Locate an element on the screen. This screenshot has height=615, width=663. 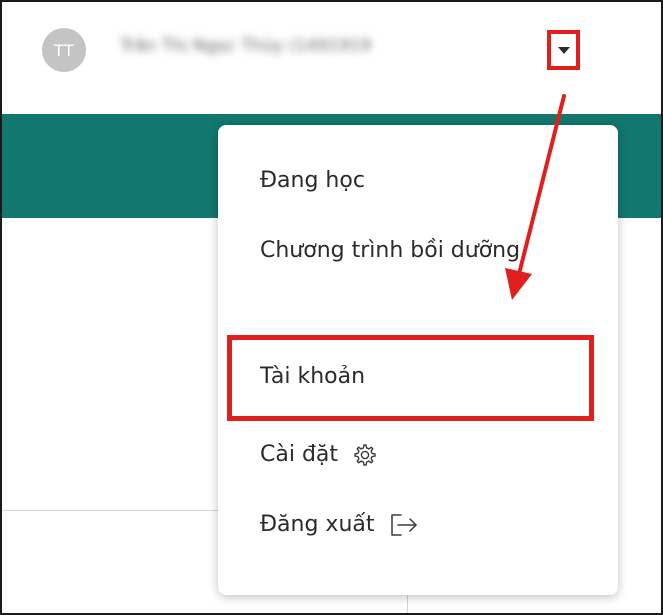
menu-item-label: Tài khoản is located at coordinates (313, 376).